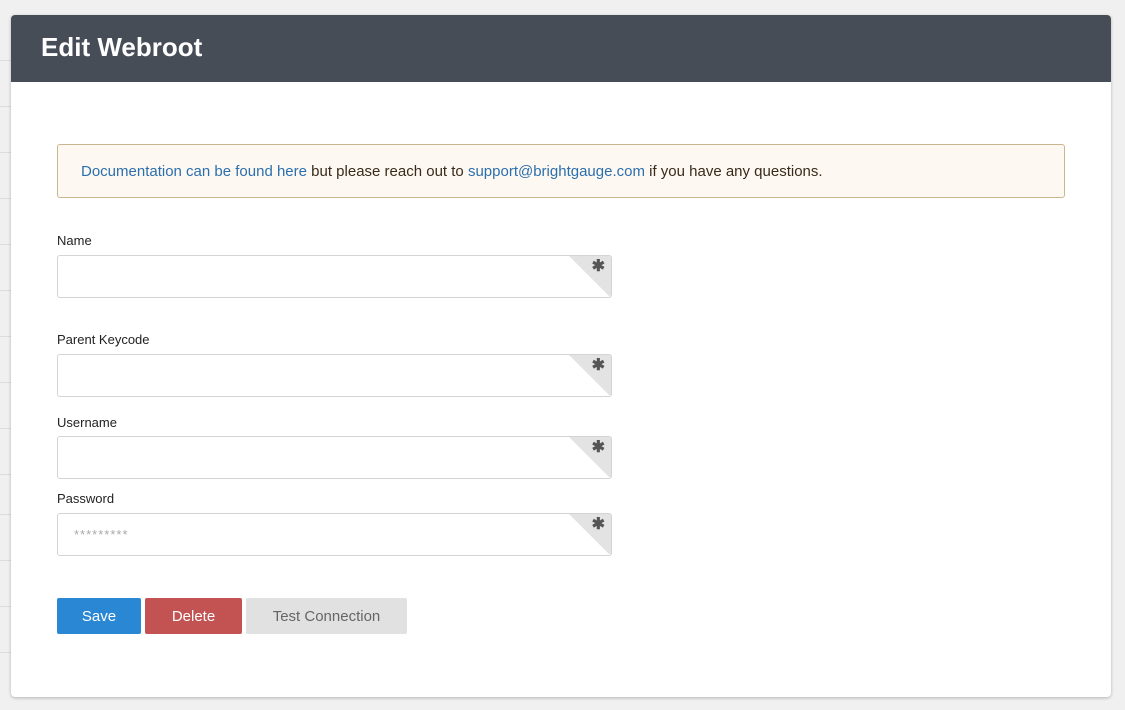  Describe the element at coordinates (561, 48) in the screenshot. I see `modal-header: Edit Webroot` at that location.